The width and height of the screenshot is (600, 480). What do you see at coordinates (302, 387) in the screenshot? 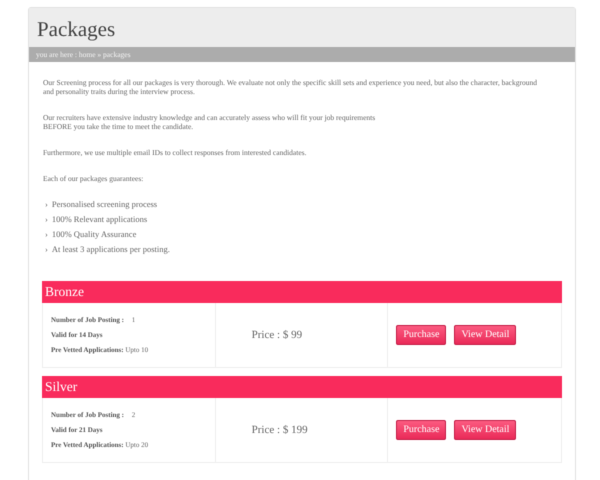
I see `package-title: Silver` at bounding box center [302, 387].